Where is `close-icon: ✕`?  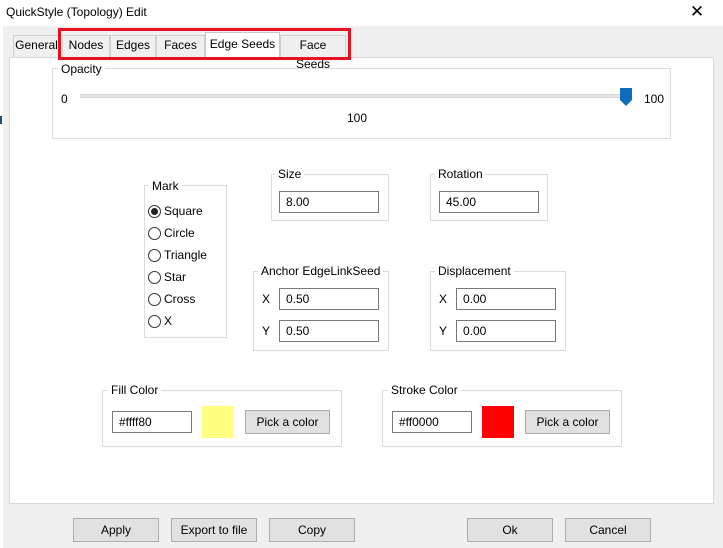
close-icon: ✕ is located at coordinates (697, 12).